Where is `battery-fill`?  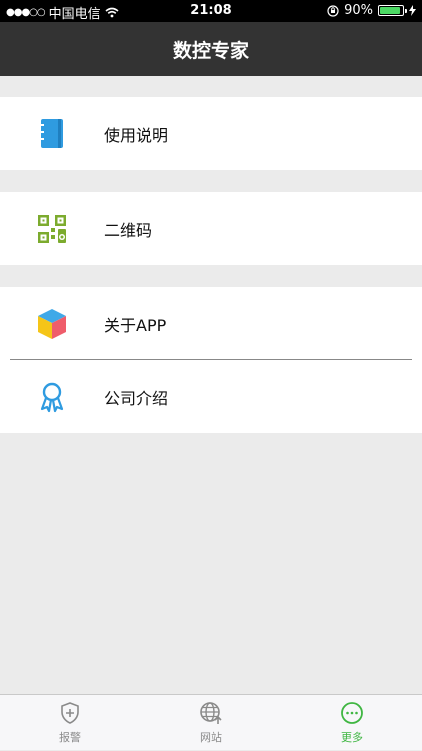
battery-fill is located at coordinates (390, 10).